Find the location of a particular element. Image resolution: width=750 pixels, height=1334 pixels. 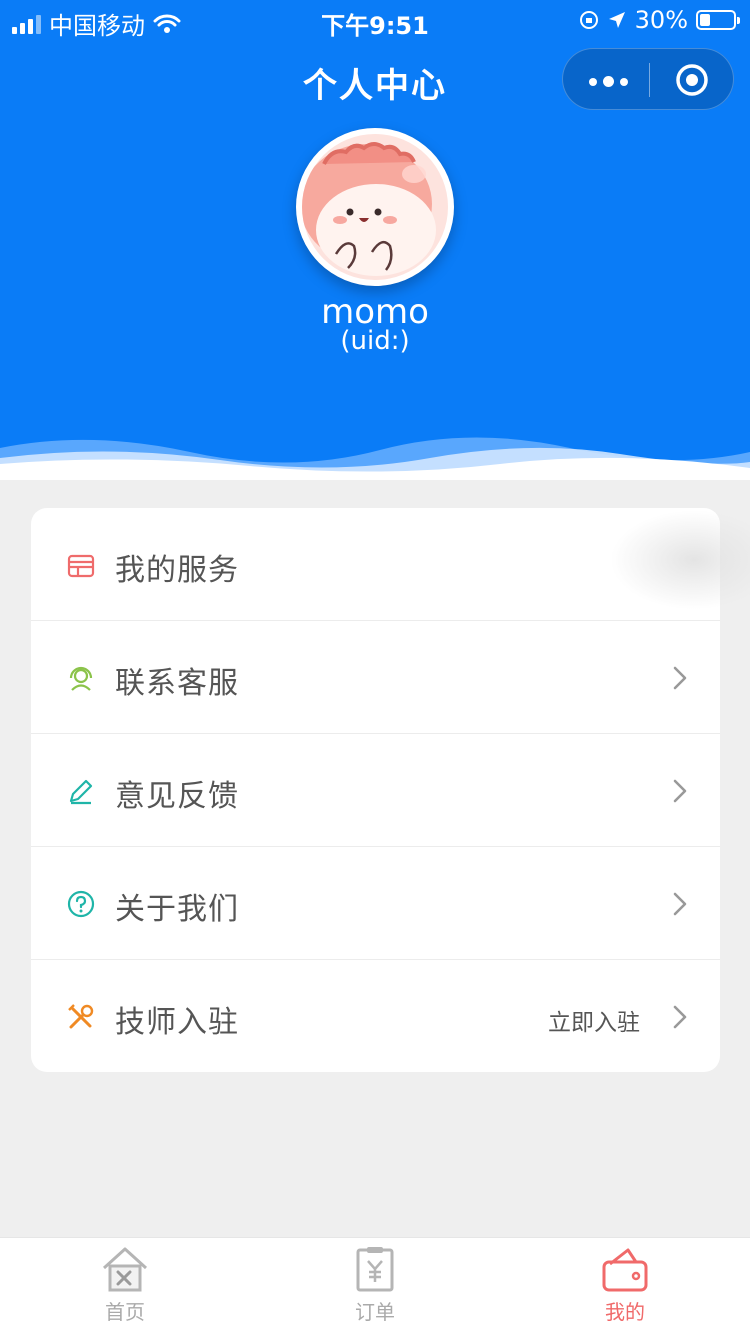

home-tools-icon is located at coordinates (125, 1269).